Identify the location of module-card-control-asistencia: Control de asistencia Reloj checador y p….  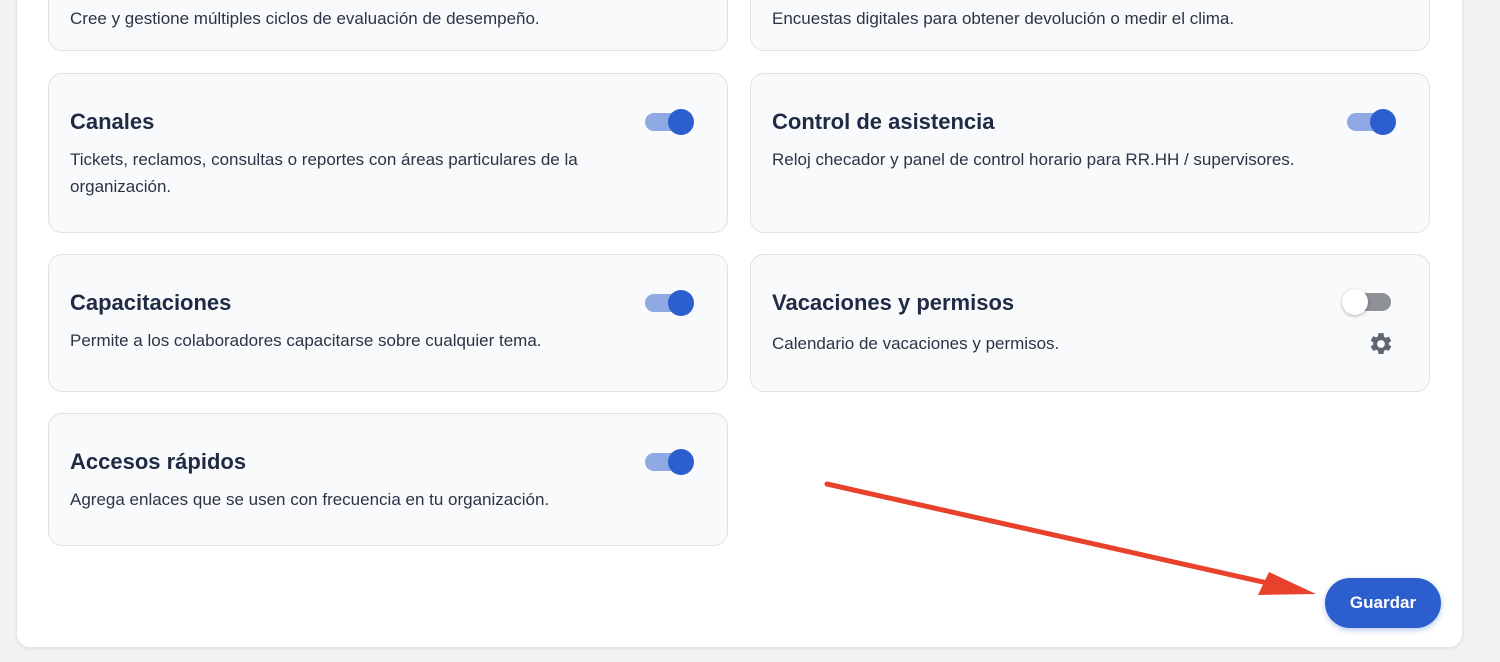
(1090, 153).